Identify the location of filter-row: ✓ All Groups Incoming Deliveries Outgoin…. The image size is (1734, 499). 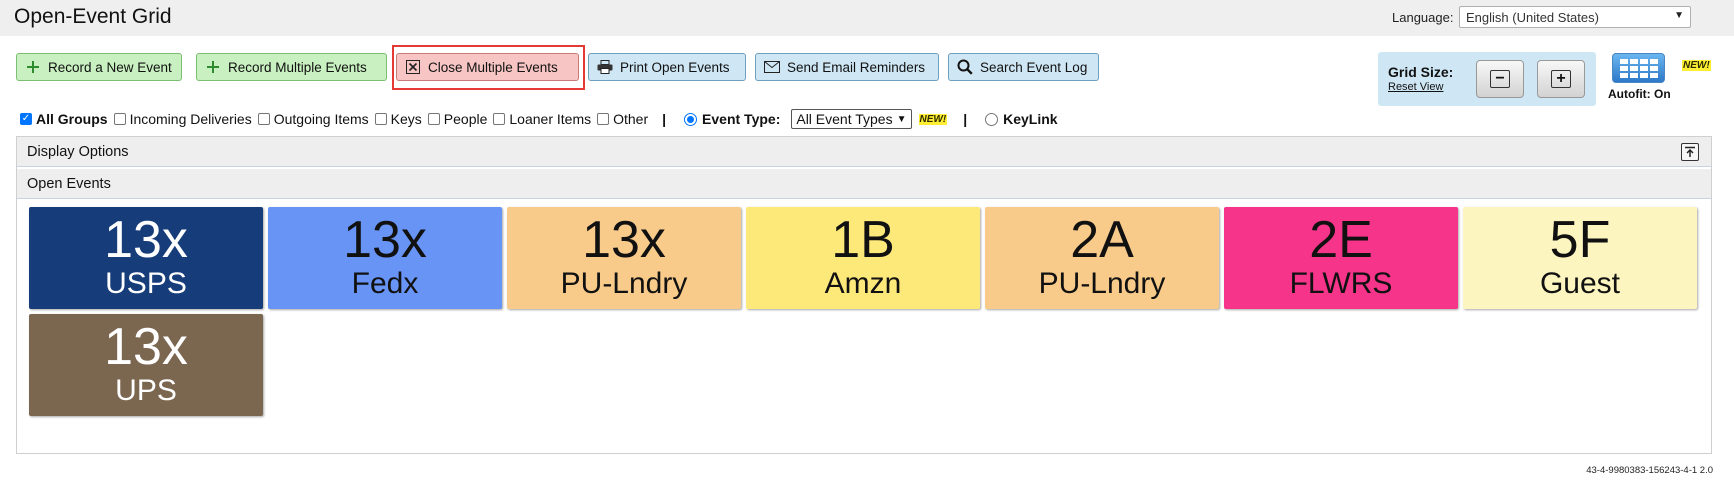
(542, 119).